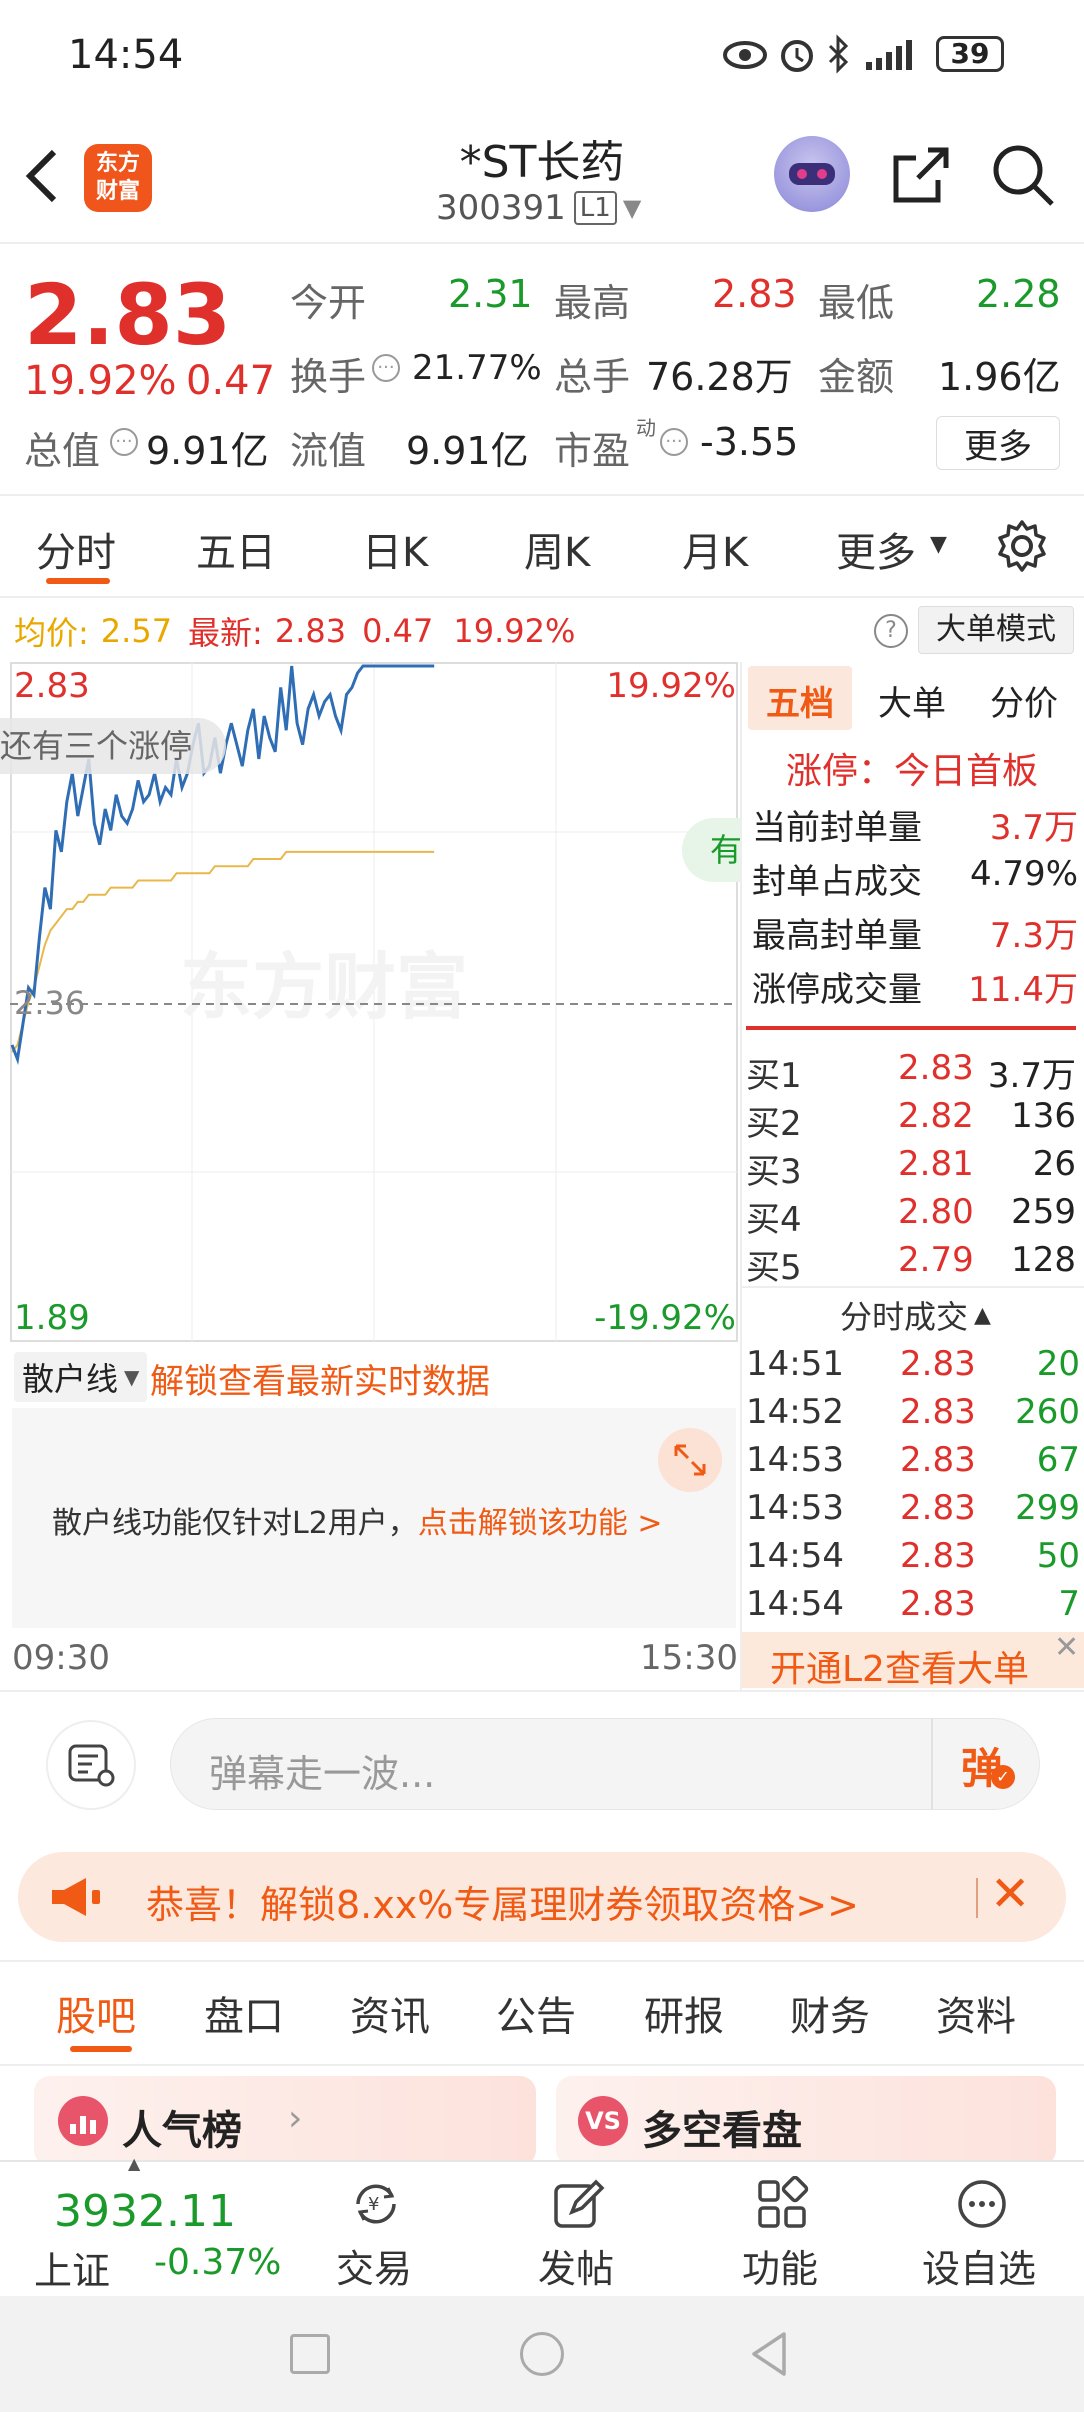  I want to click on bid-row: 买2 2.82 136, so click(911, 1120).